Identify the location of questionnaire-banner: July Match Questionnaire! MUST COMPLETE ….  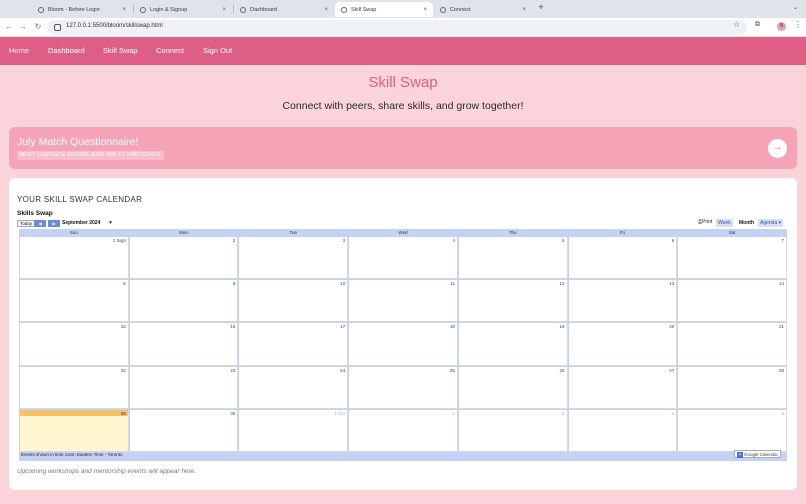
(403, 148).